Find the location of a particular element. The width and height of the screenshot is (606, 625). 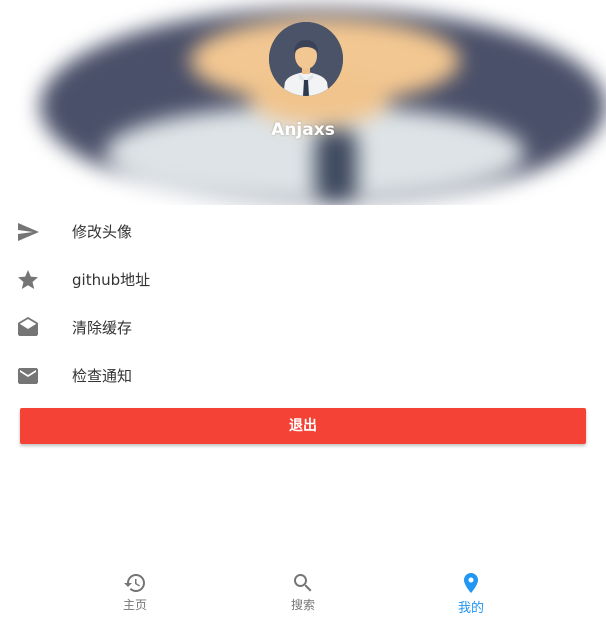

username: Anjaxs is located at coordinates (303, 130).